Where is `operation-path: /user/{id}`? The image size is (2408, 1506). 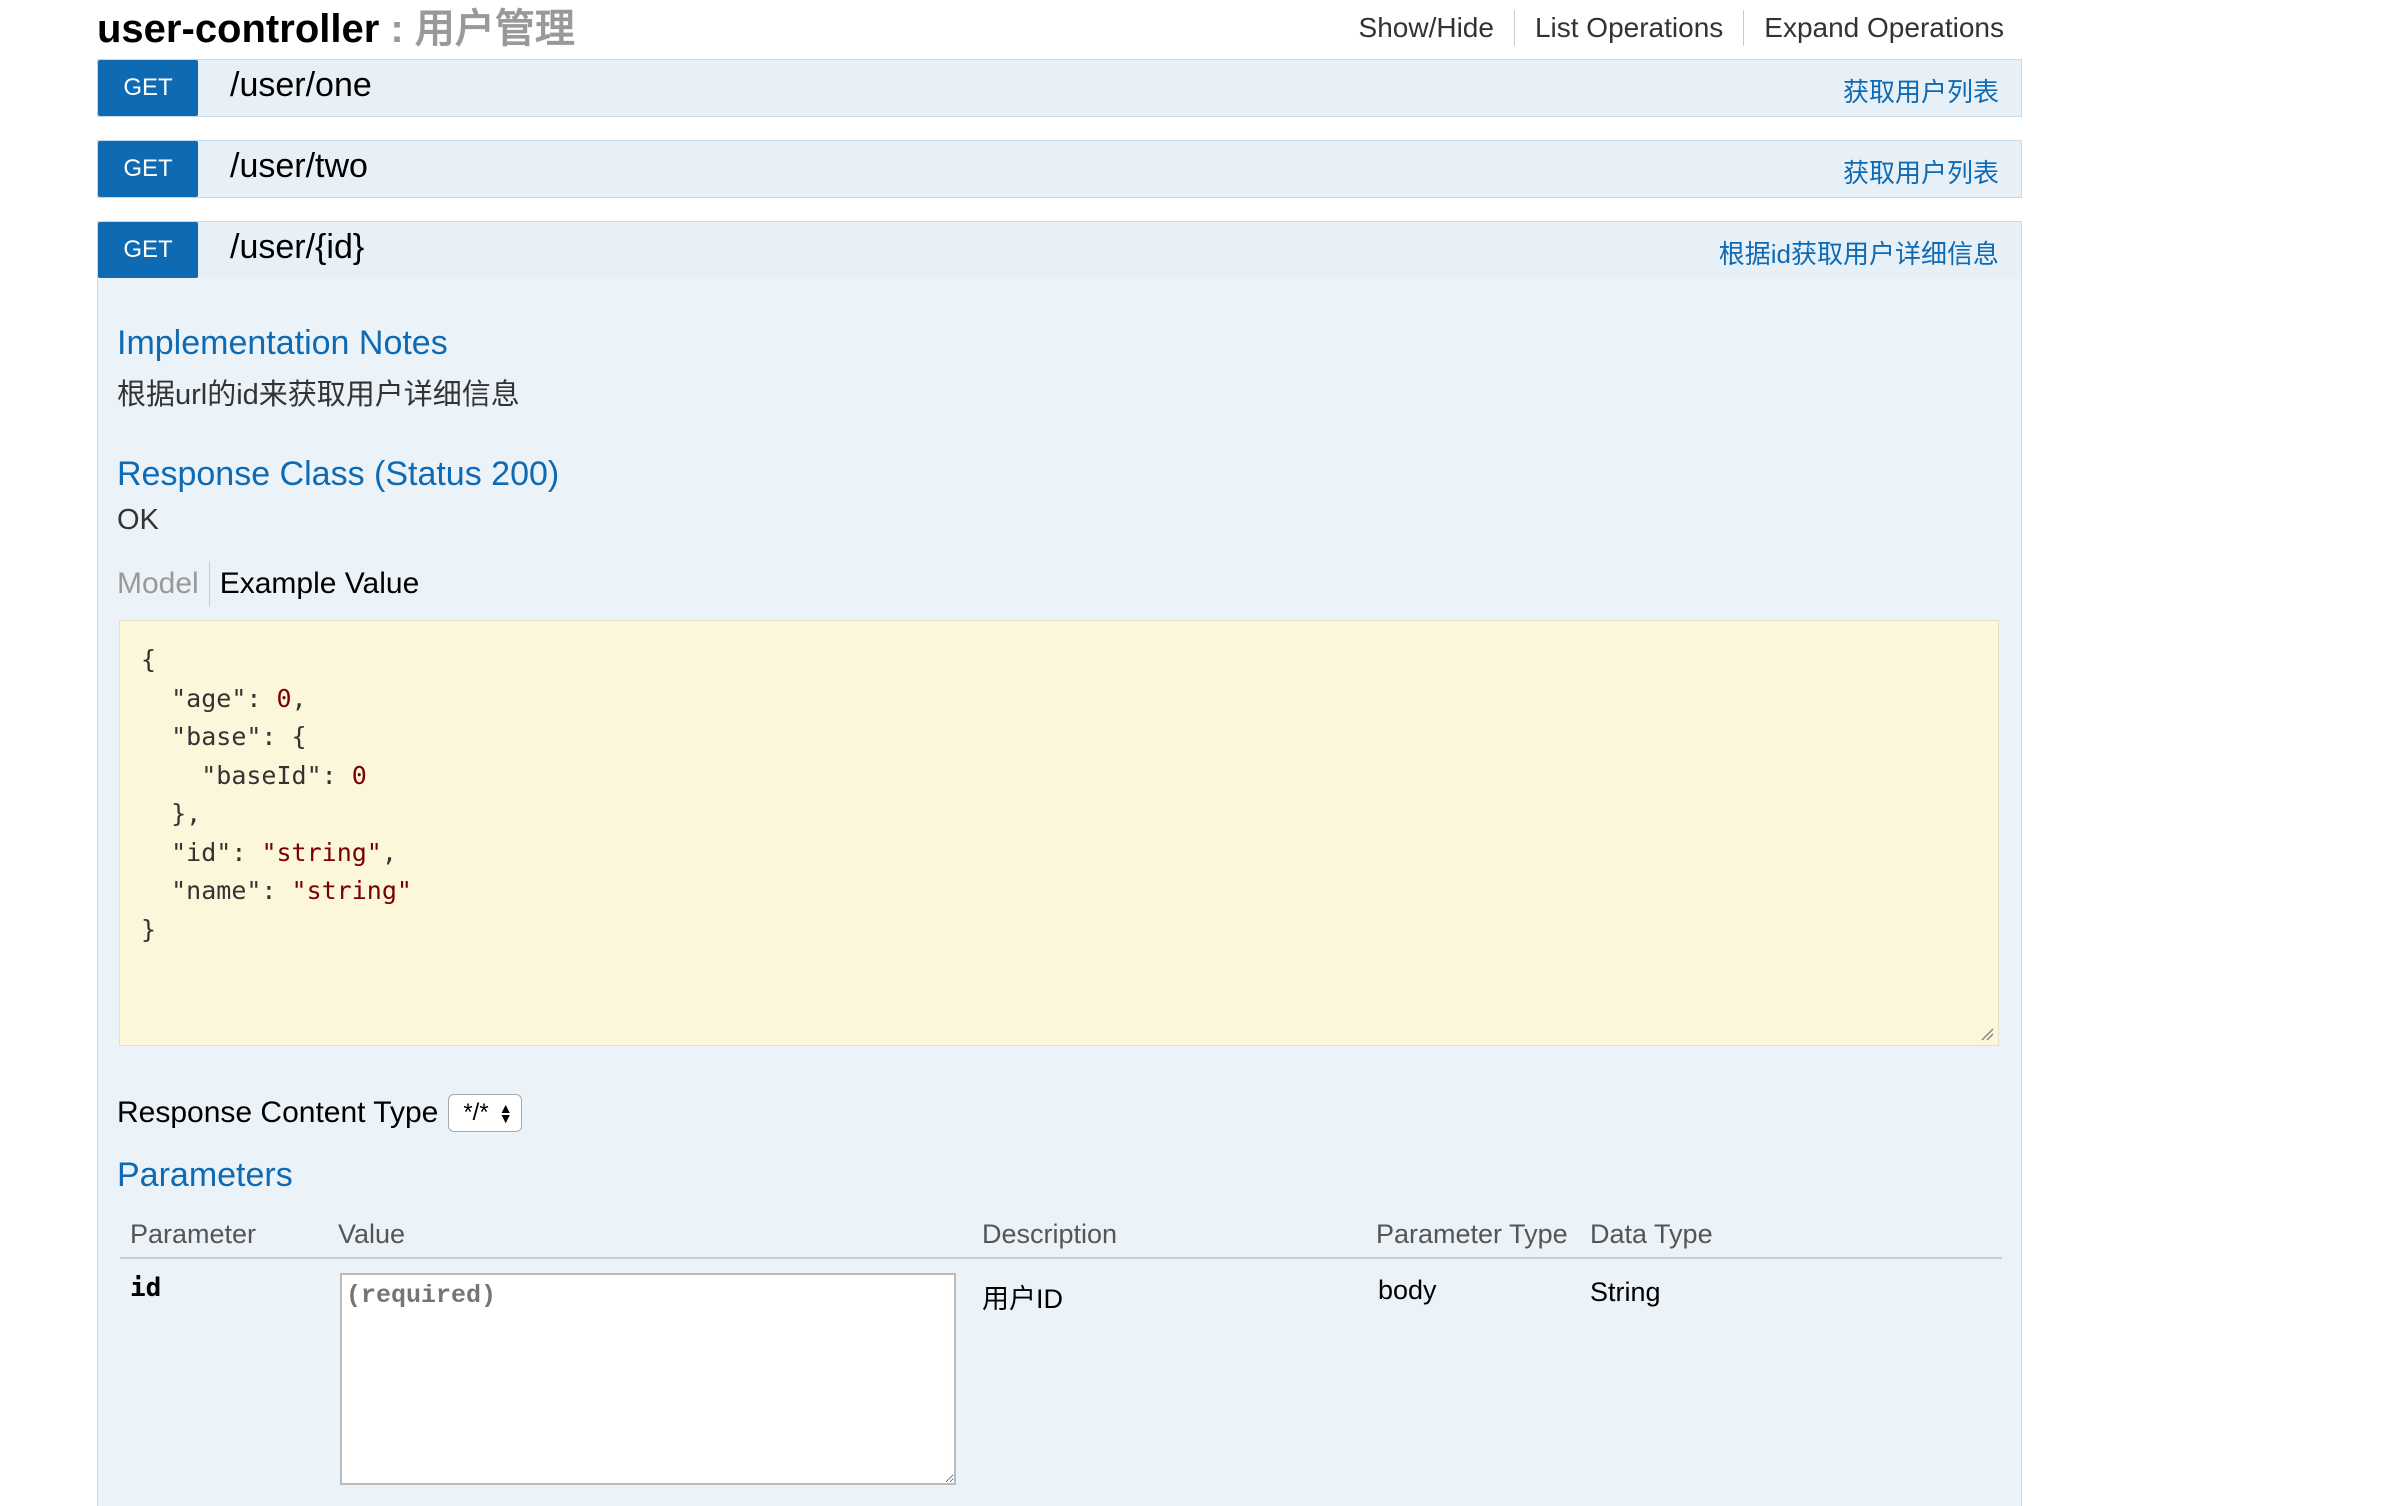 operation-path: /user/{id} is located at coordinates (297, 247).